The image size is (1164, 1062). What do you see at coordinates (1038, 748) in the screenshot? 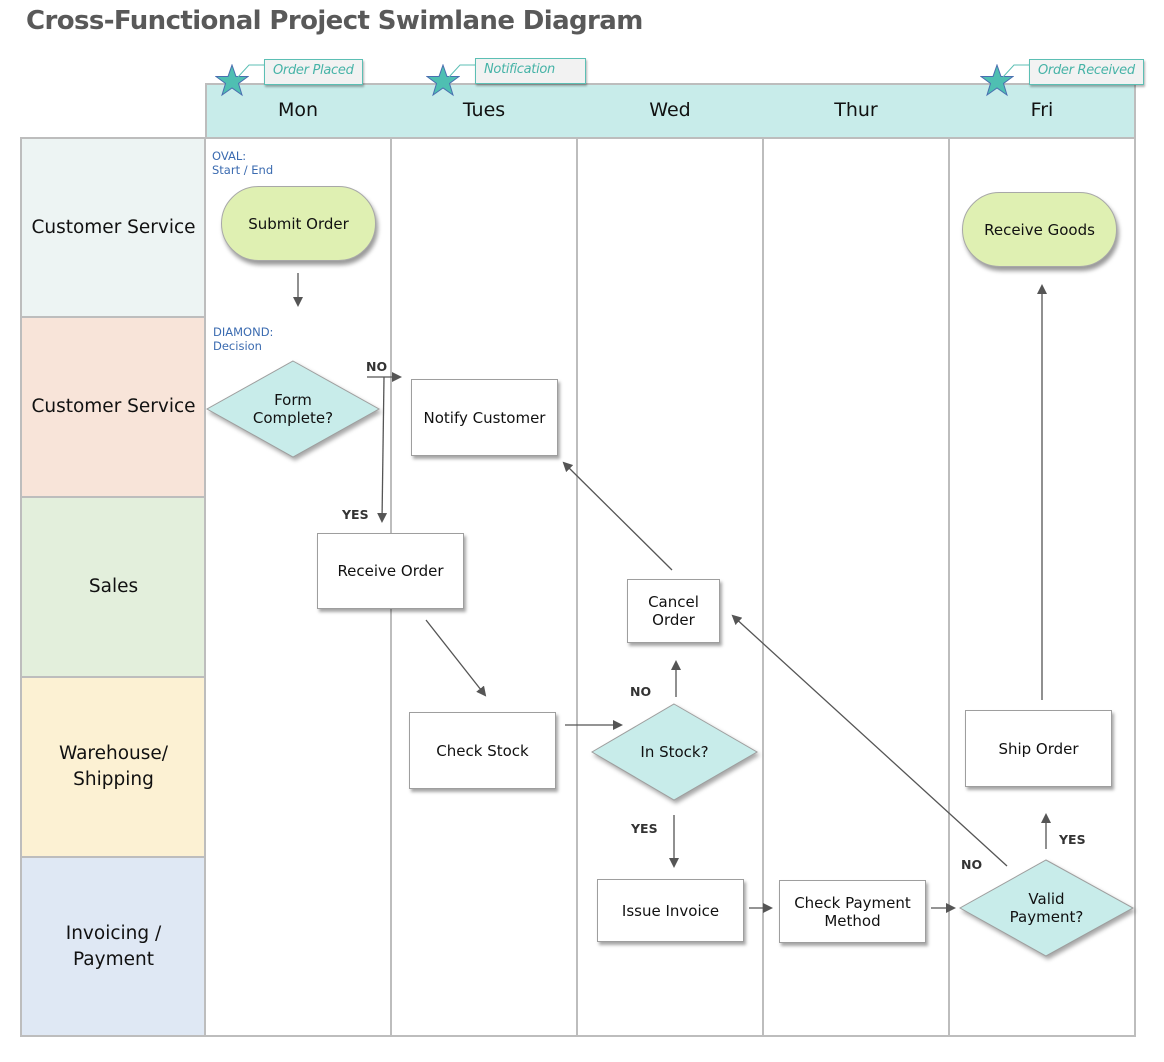
I see `node-ship-order: Ship Order` at bounding box center [1038, 748].